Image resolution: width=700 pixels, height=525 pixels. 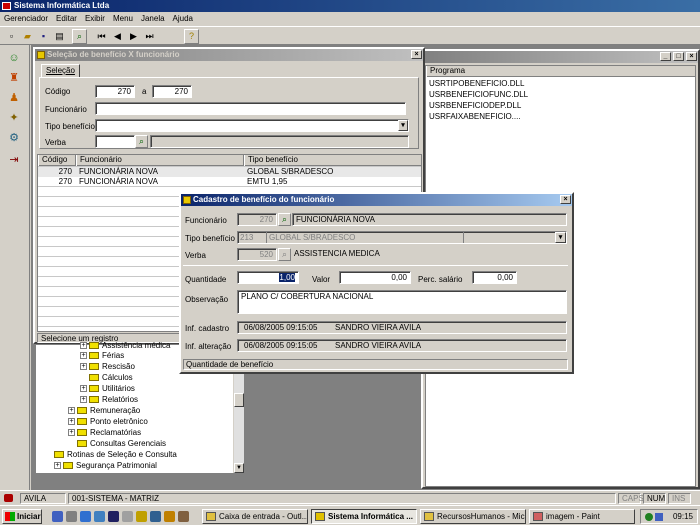 What do you see at coordinates (57, 160) in the screenshot?
I see `header-codigo: Código` at bounding box center [57, 160].